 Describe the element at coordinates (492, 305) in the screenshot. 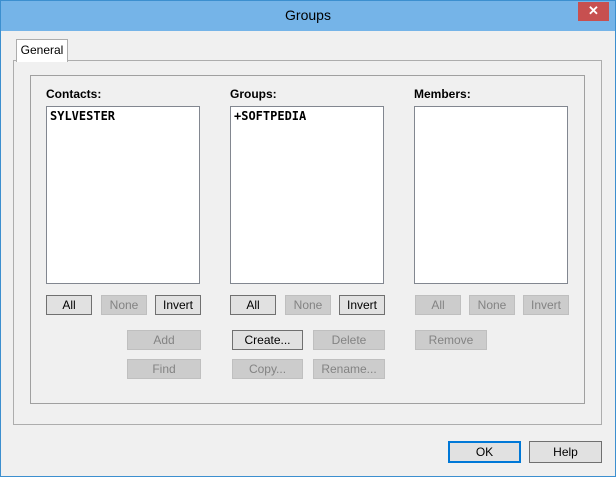

I see `members-none-button: None` at that location.